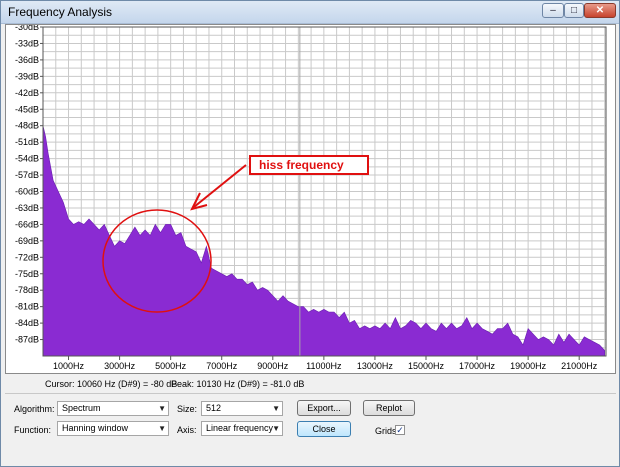 This screenshot has height=467, width=620. What do you see at coordinates (27, 340) in the screenshot?
I see `y-tick-label: -87dB` at bounding box center [27, 340].